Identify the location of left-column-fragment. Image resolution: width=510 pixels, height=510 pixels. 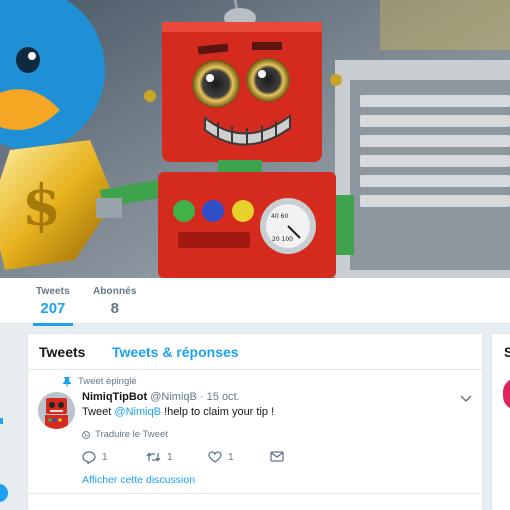
(1, 421).